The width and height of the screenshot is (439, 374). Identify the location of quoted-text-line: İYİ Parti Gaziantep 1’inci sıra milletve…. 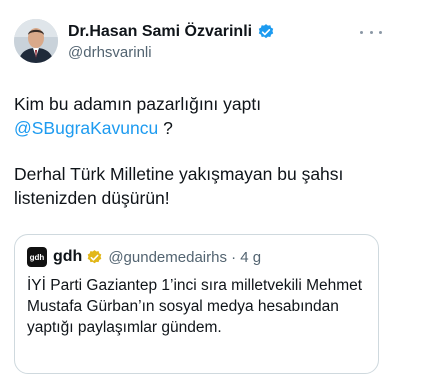
(195, 285).